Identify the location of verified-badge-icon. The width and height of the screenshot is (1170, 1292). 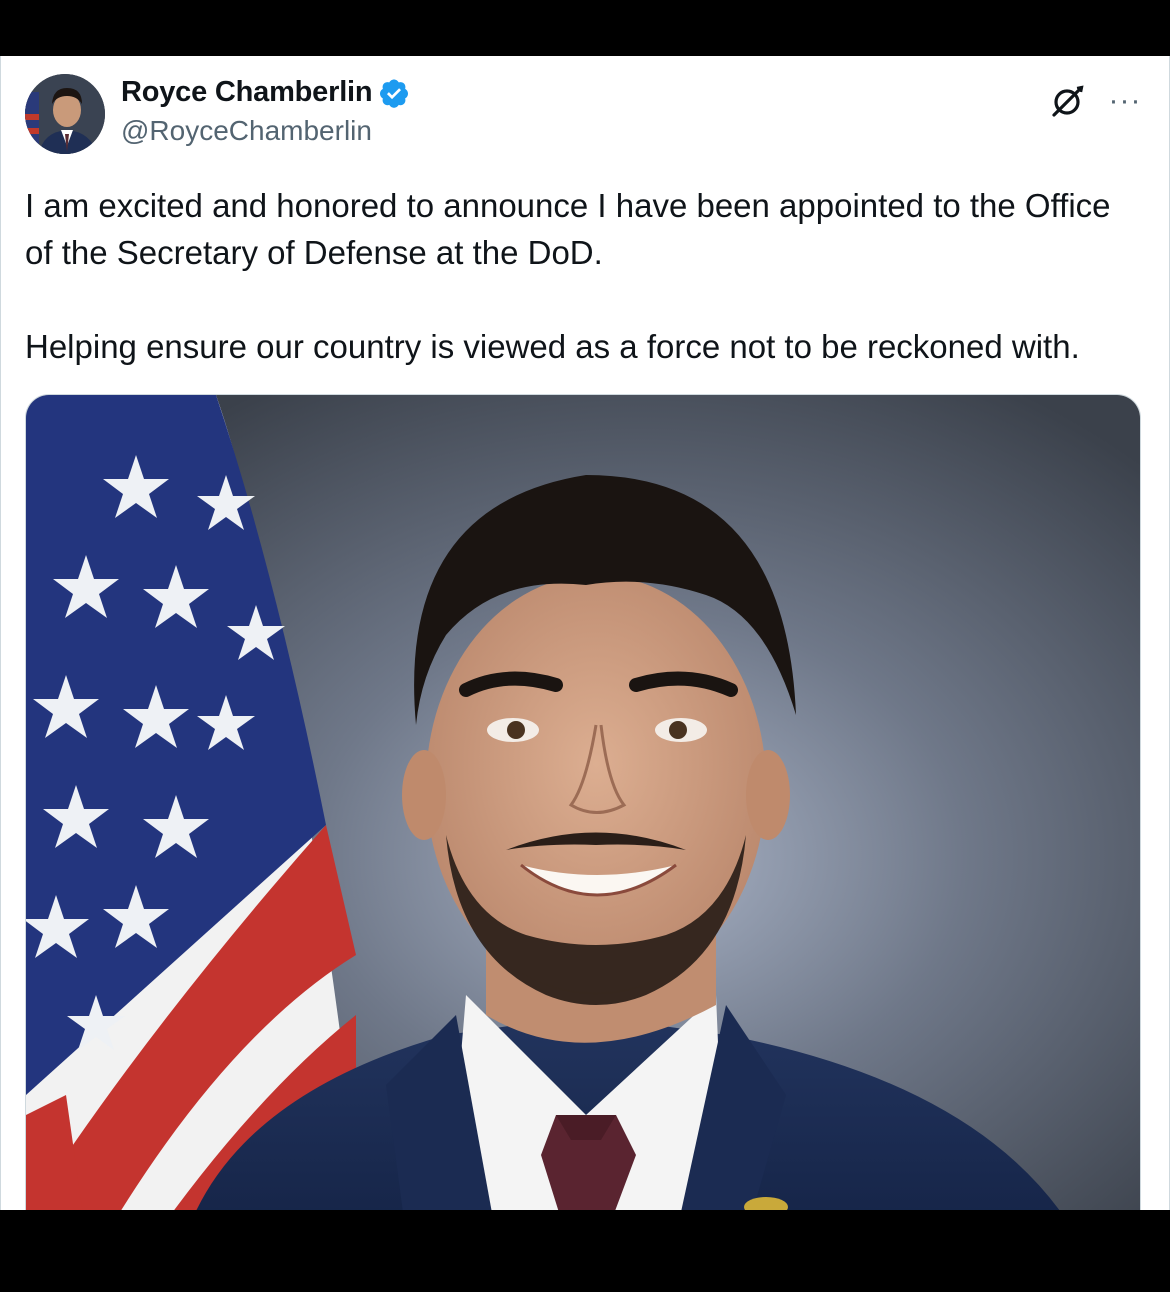
(394, 93).